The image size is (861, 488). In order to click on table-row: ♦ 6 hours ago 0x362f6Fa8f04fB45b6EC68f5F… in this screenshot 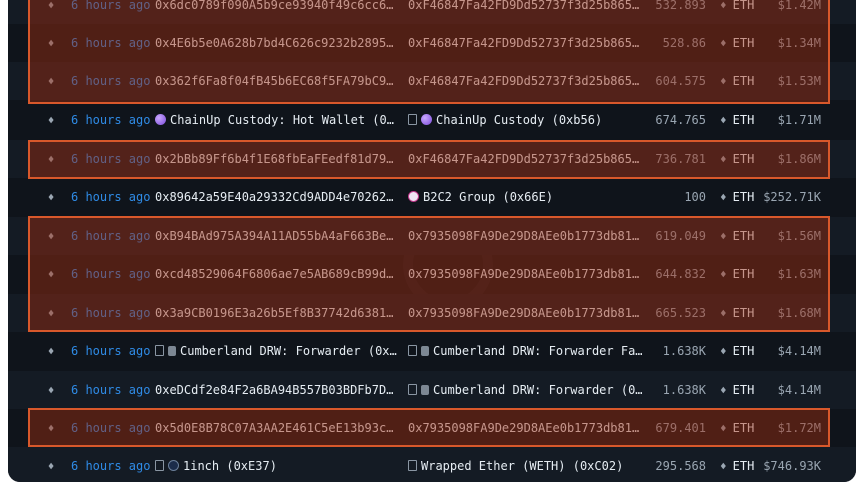, I will do `click(432, 81)`.